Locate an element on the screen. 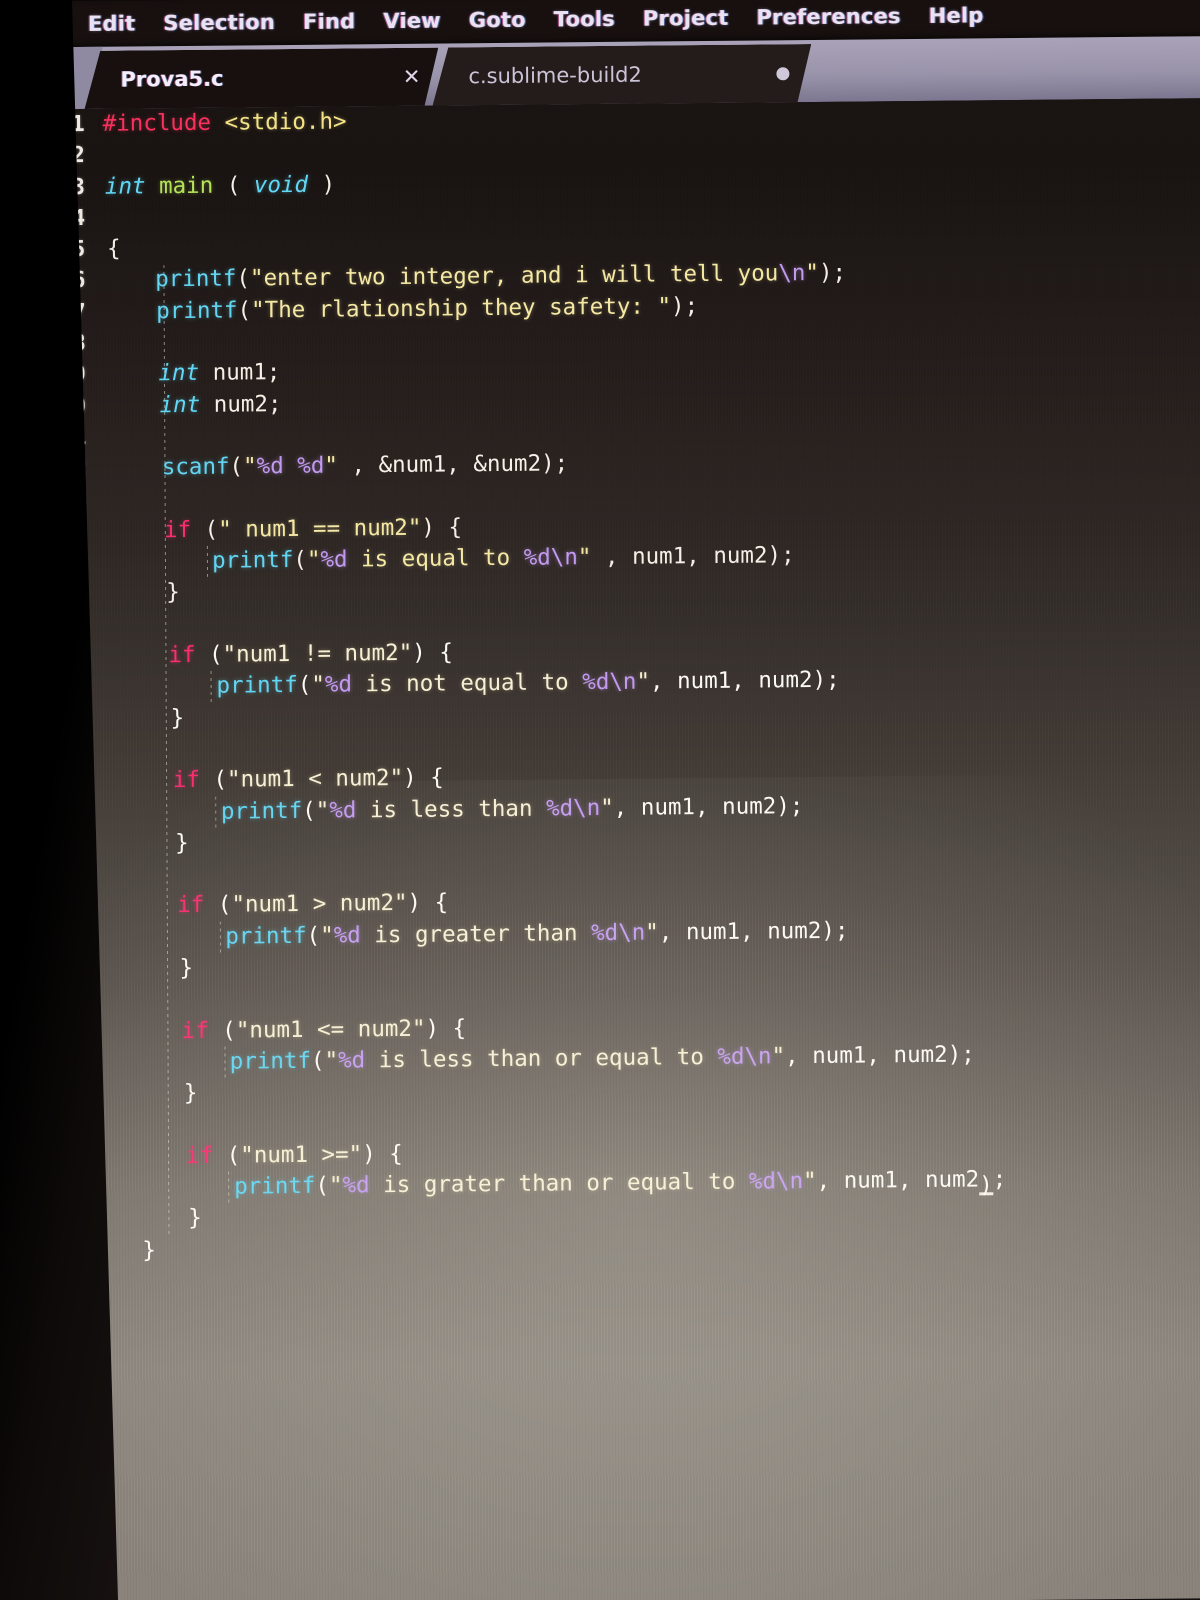  line-source: if ("num1 != num2") { is located at coordinates (310, 655).